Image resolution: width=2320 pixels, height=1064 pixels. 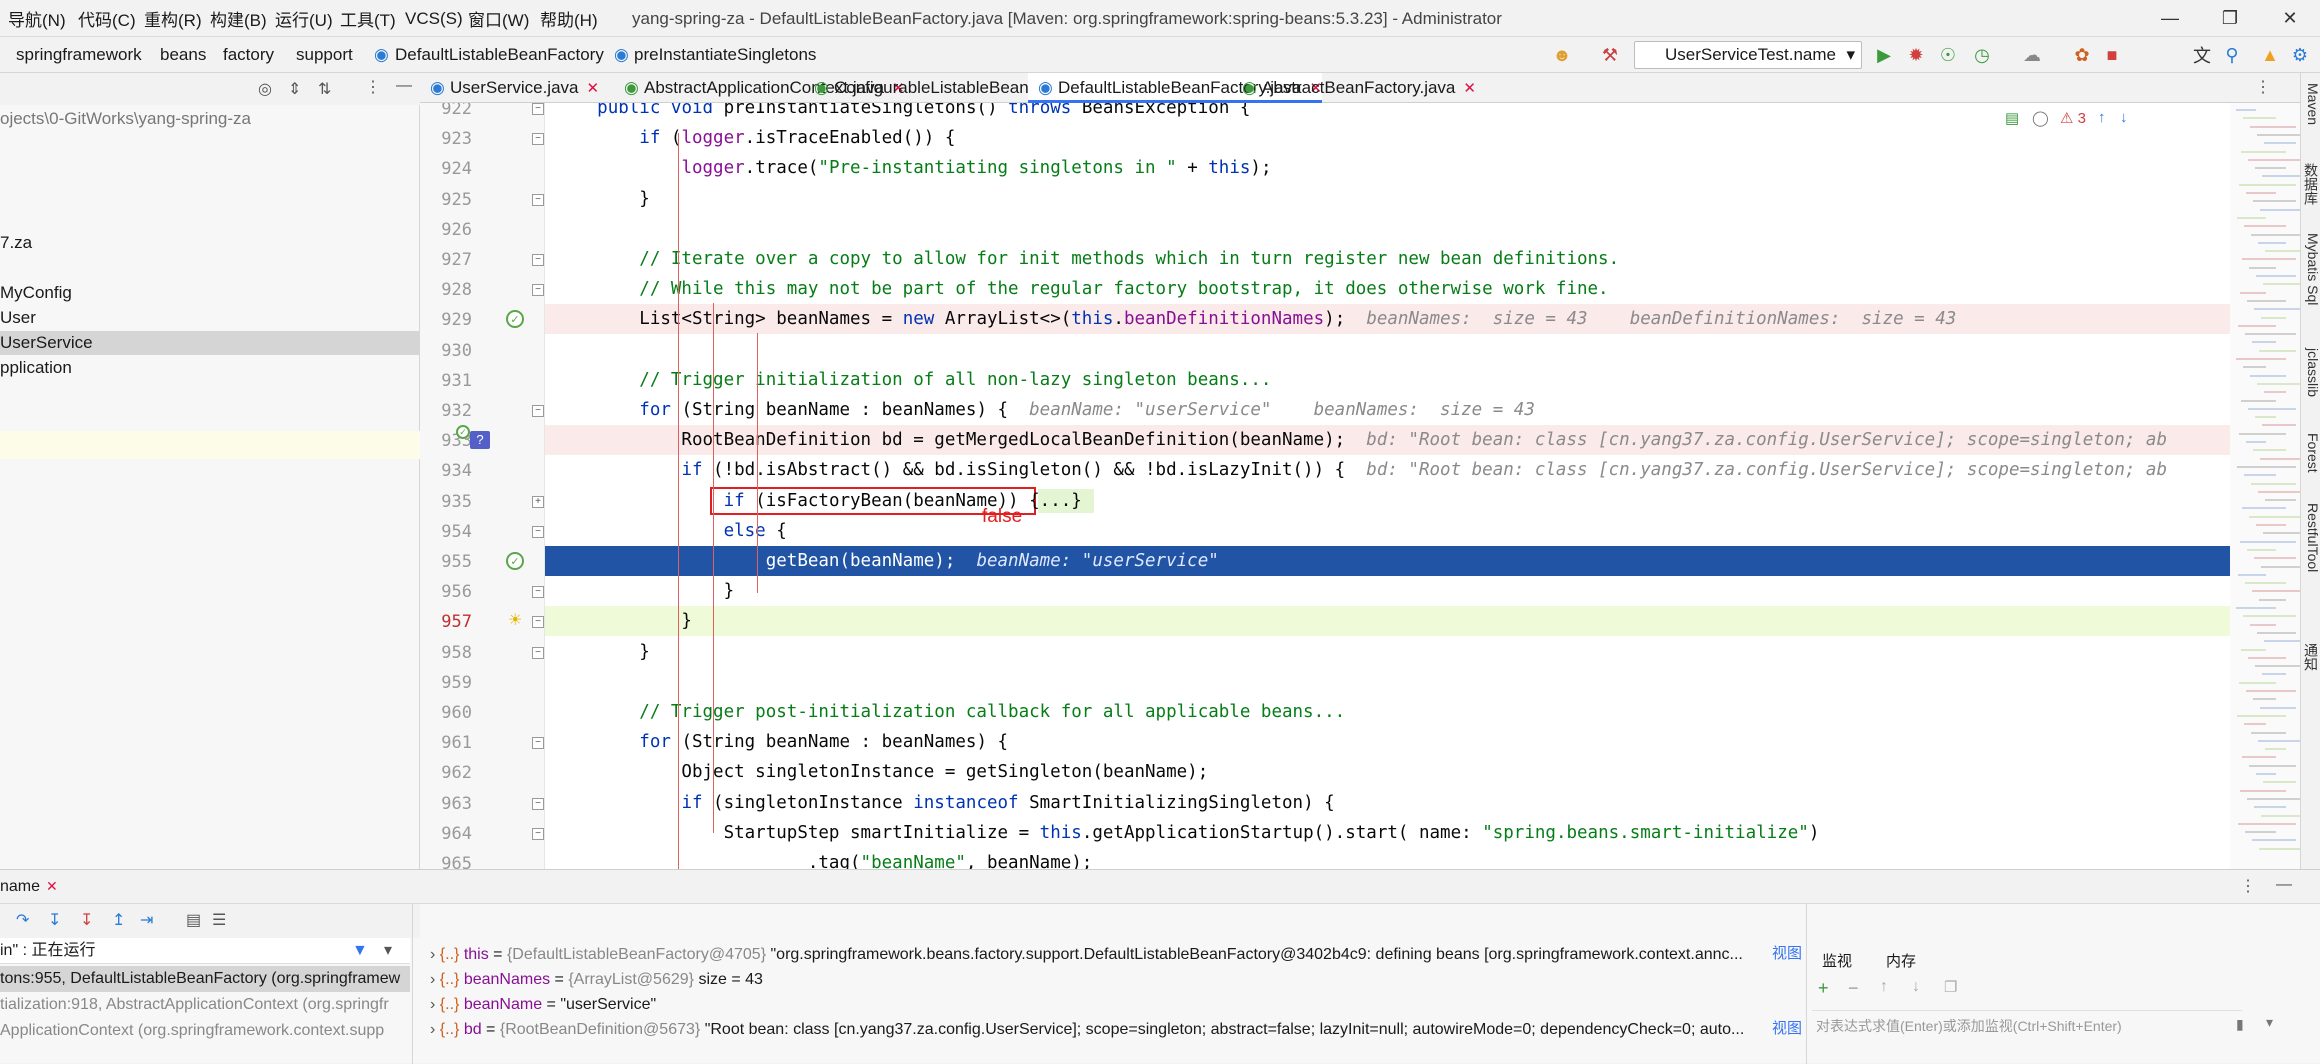 I want to click on translate-icon: 文, so click(x=2202, y=55).